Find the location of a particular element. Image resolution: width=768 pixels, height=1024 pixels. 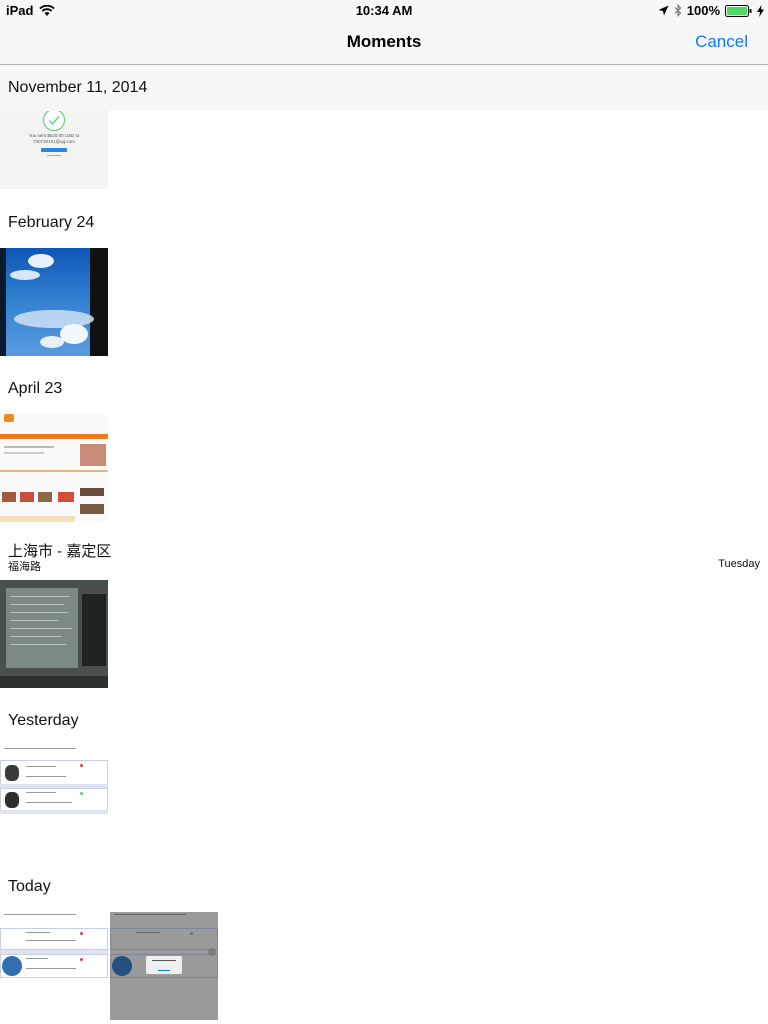

receipt-link is located at coordinates (54, 155).